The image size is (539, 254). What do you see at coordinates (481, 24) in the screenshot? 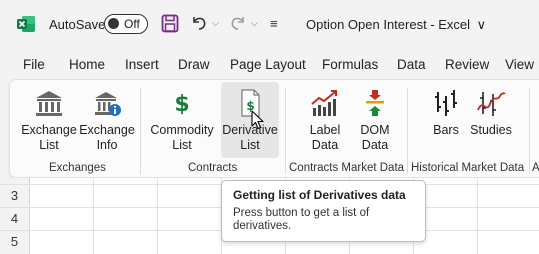
I see `title-chevron-icon: ∨` at bounding box center [481, 24].